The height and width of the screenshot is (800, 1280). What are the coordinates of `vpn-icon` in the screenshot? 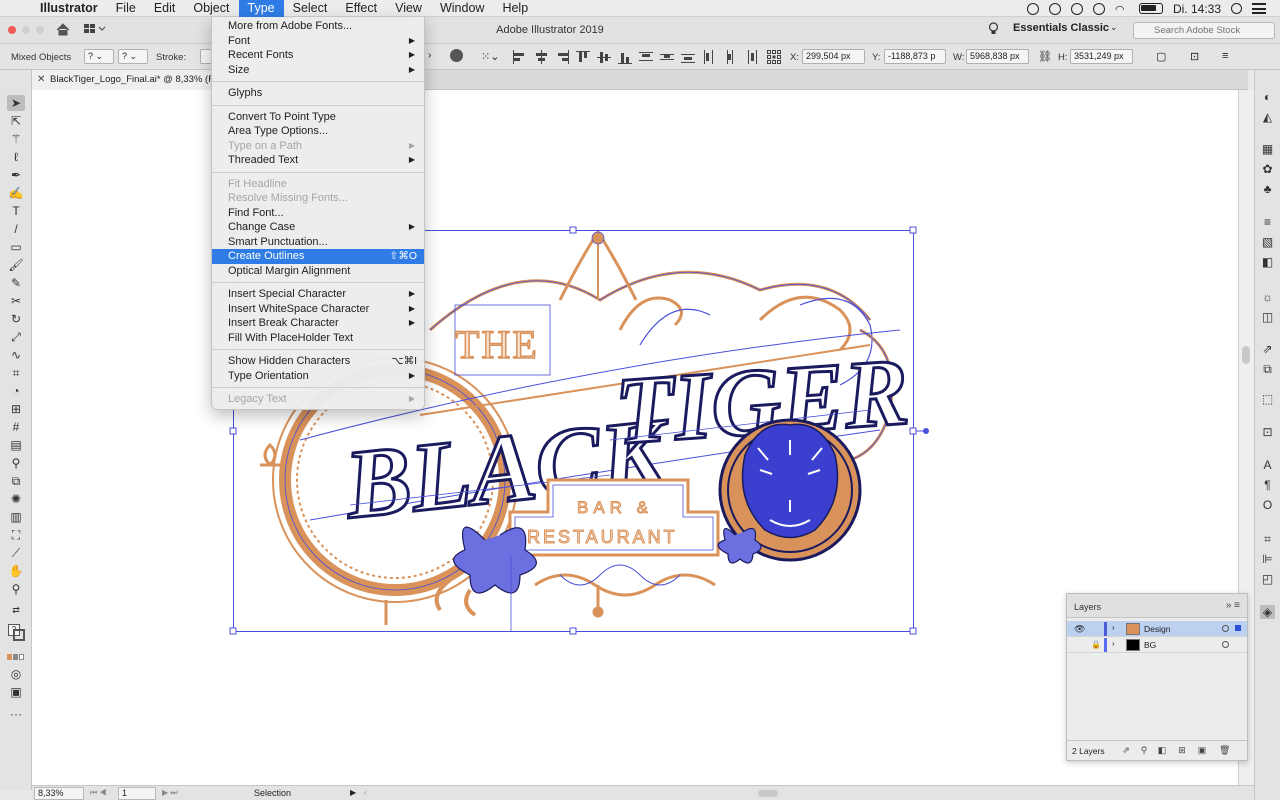 It's located at (1076, 8).